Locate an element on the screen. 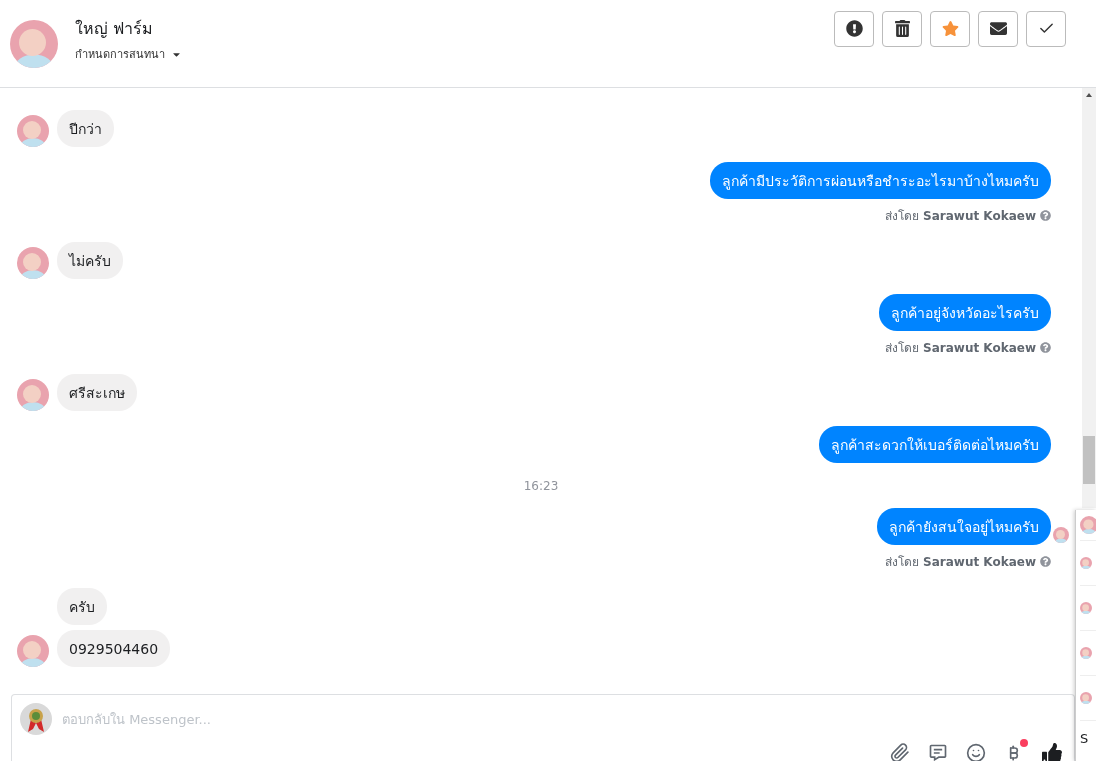 The image size is (1096, 761). envelope-icon is located at coordinates (998, 28).